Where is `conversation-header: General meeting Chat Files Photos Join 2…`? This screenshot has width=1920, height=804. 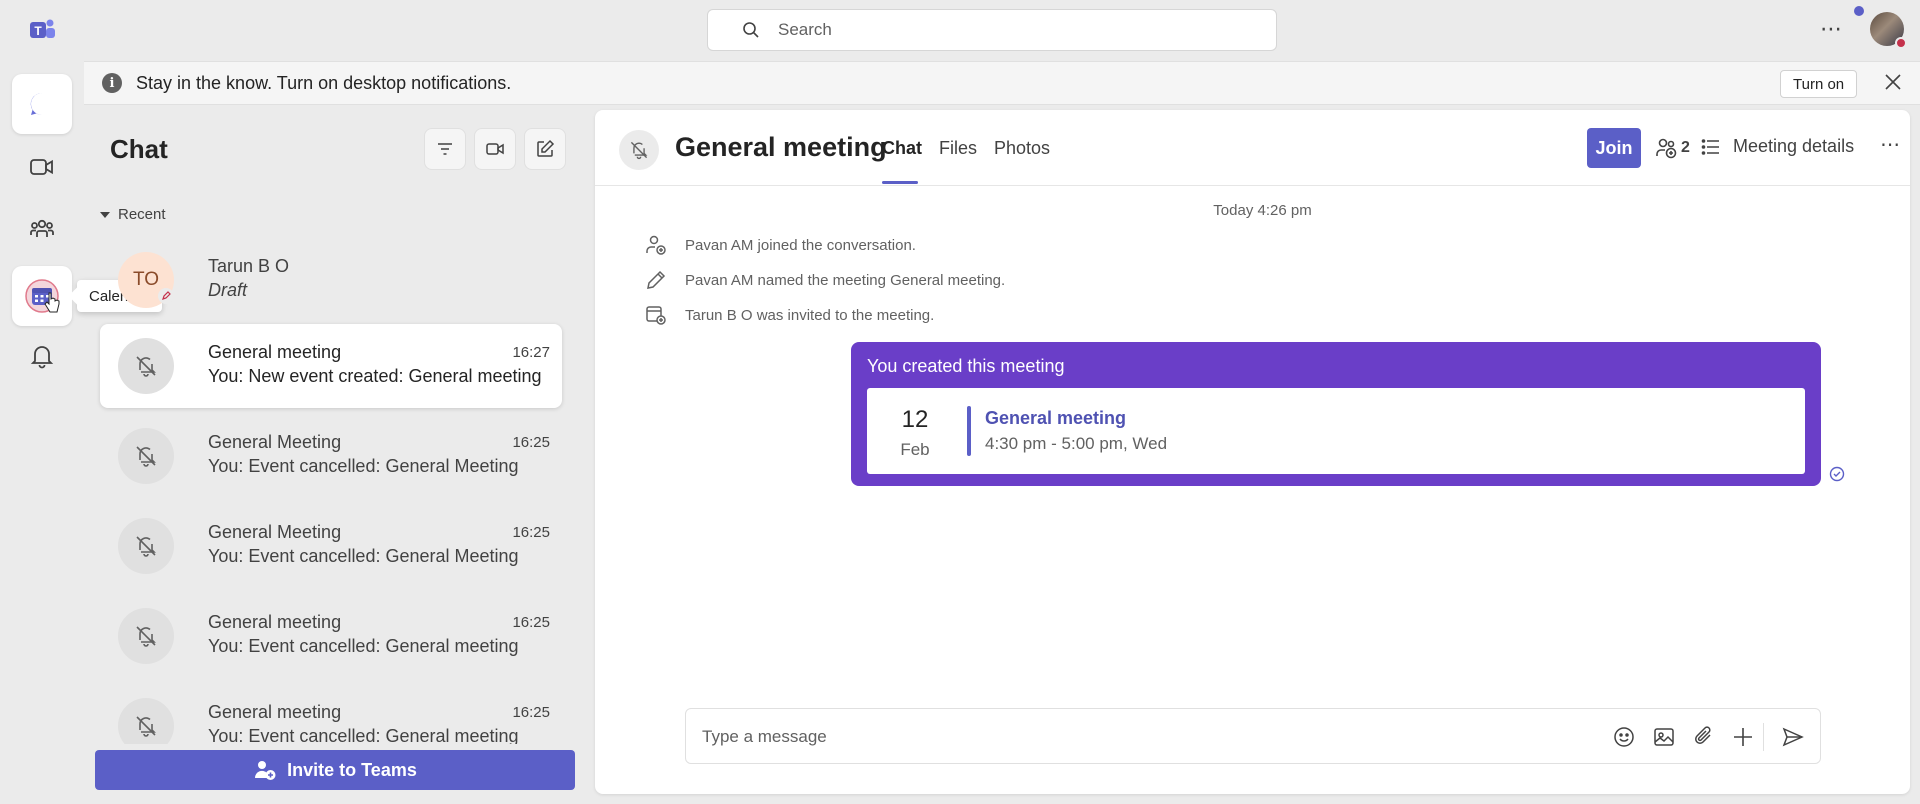
conversation-header: General meeting Chat Files Photos Join 2… is located at coordinates (1252, 148).